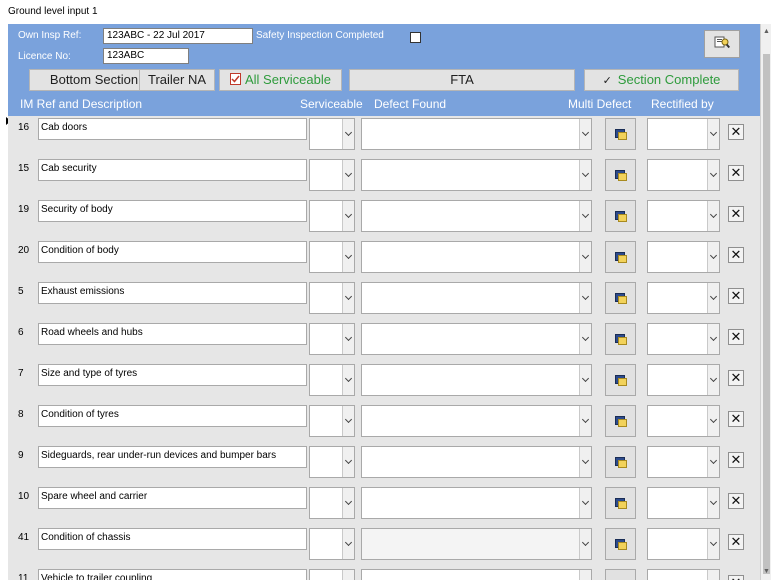 The height and width of the screenshot is (580, 771). What do you see at coordinates (661, 80) in the screenshot?
I see `section-complete-button: ✓ Section Complete` at bounding box center [661, 80].